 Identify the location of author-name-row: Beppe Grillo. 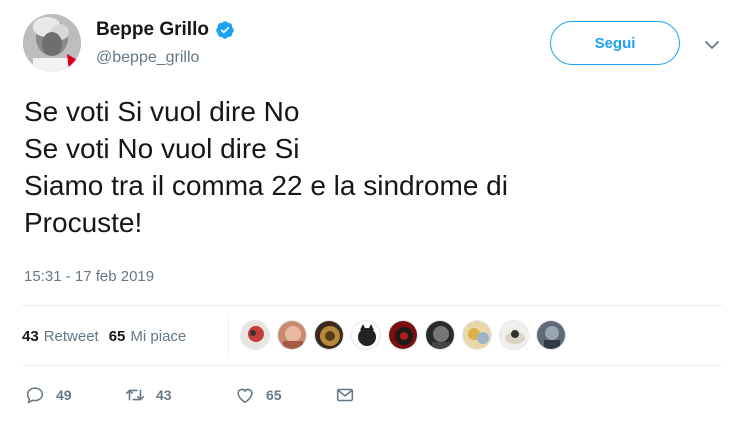
(165, 30).